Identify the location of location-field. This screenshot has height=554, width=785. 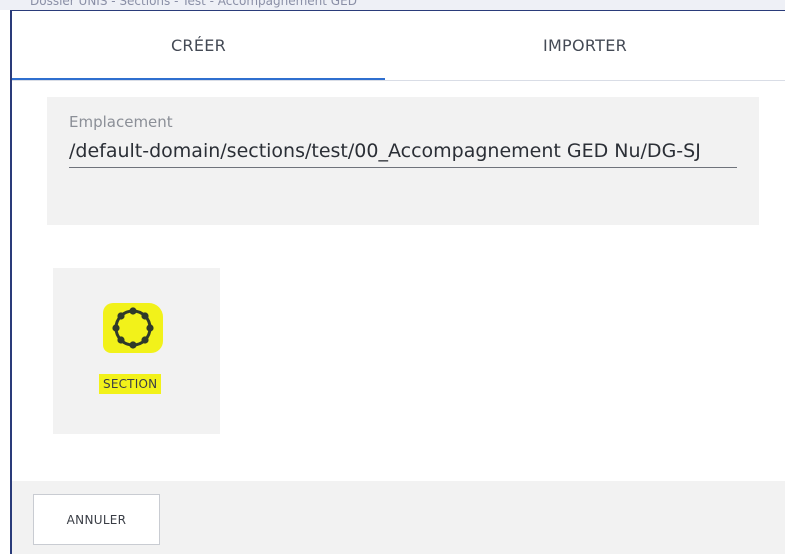
(403, 151).